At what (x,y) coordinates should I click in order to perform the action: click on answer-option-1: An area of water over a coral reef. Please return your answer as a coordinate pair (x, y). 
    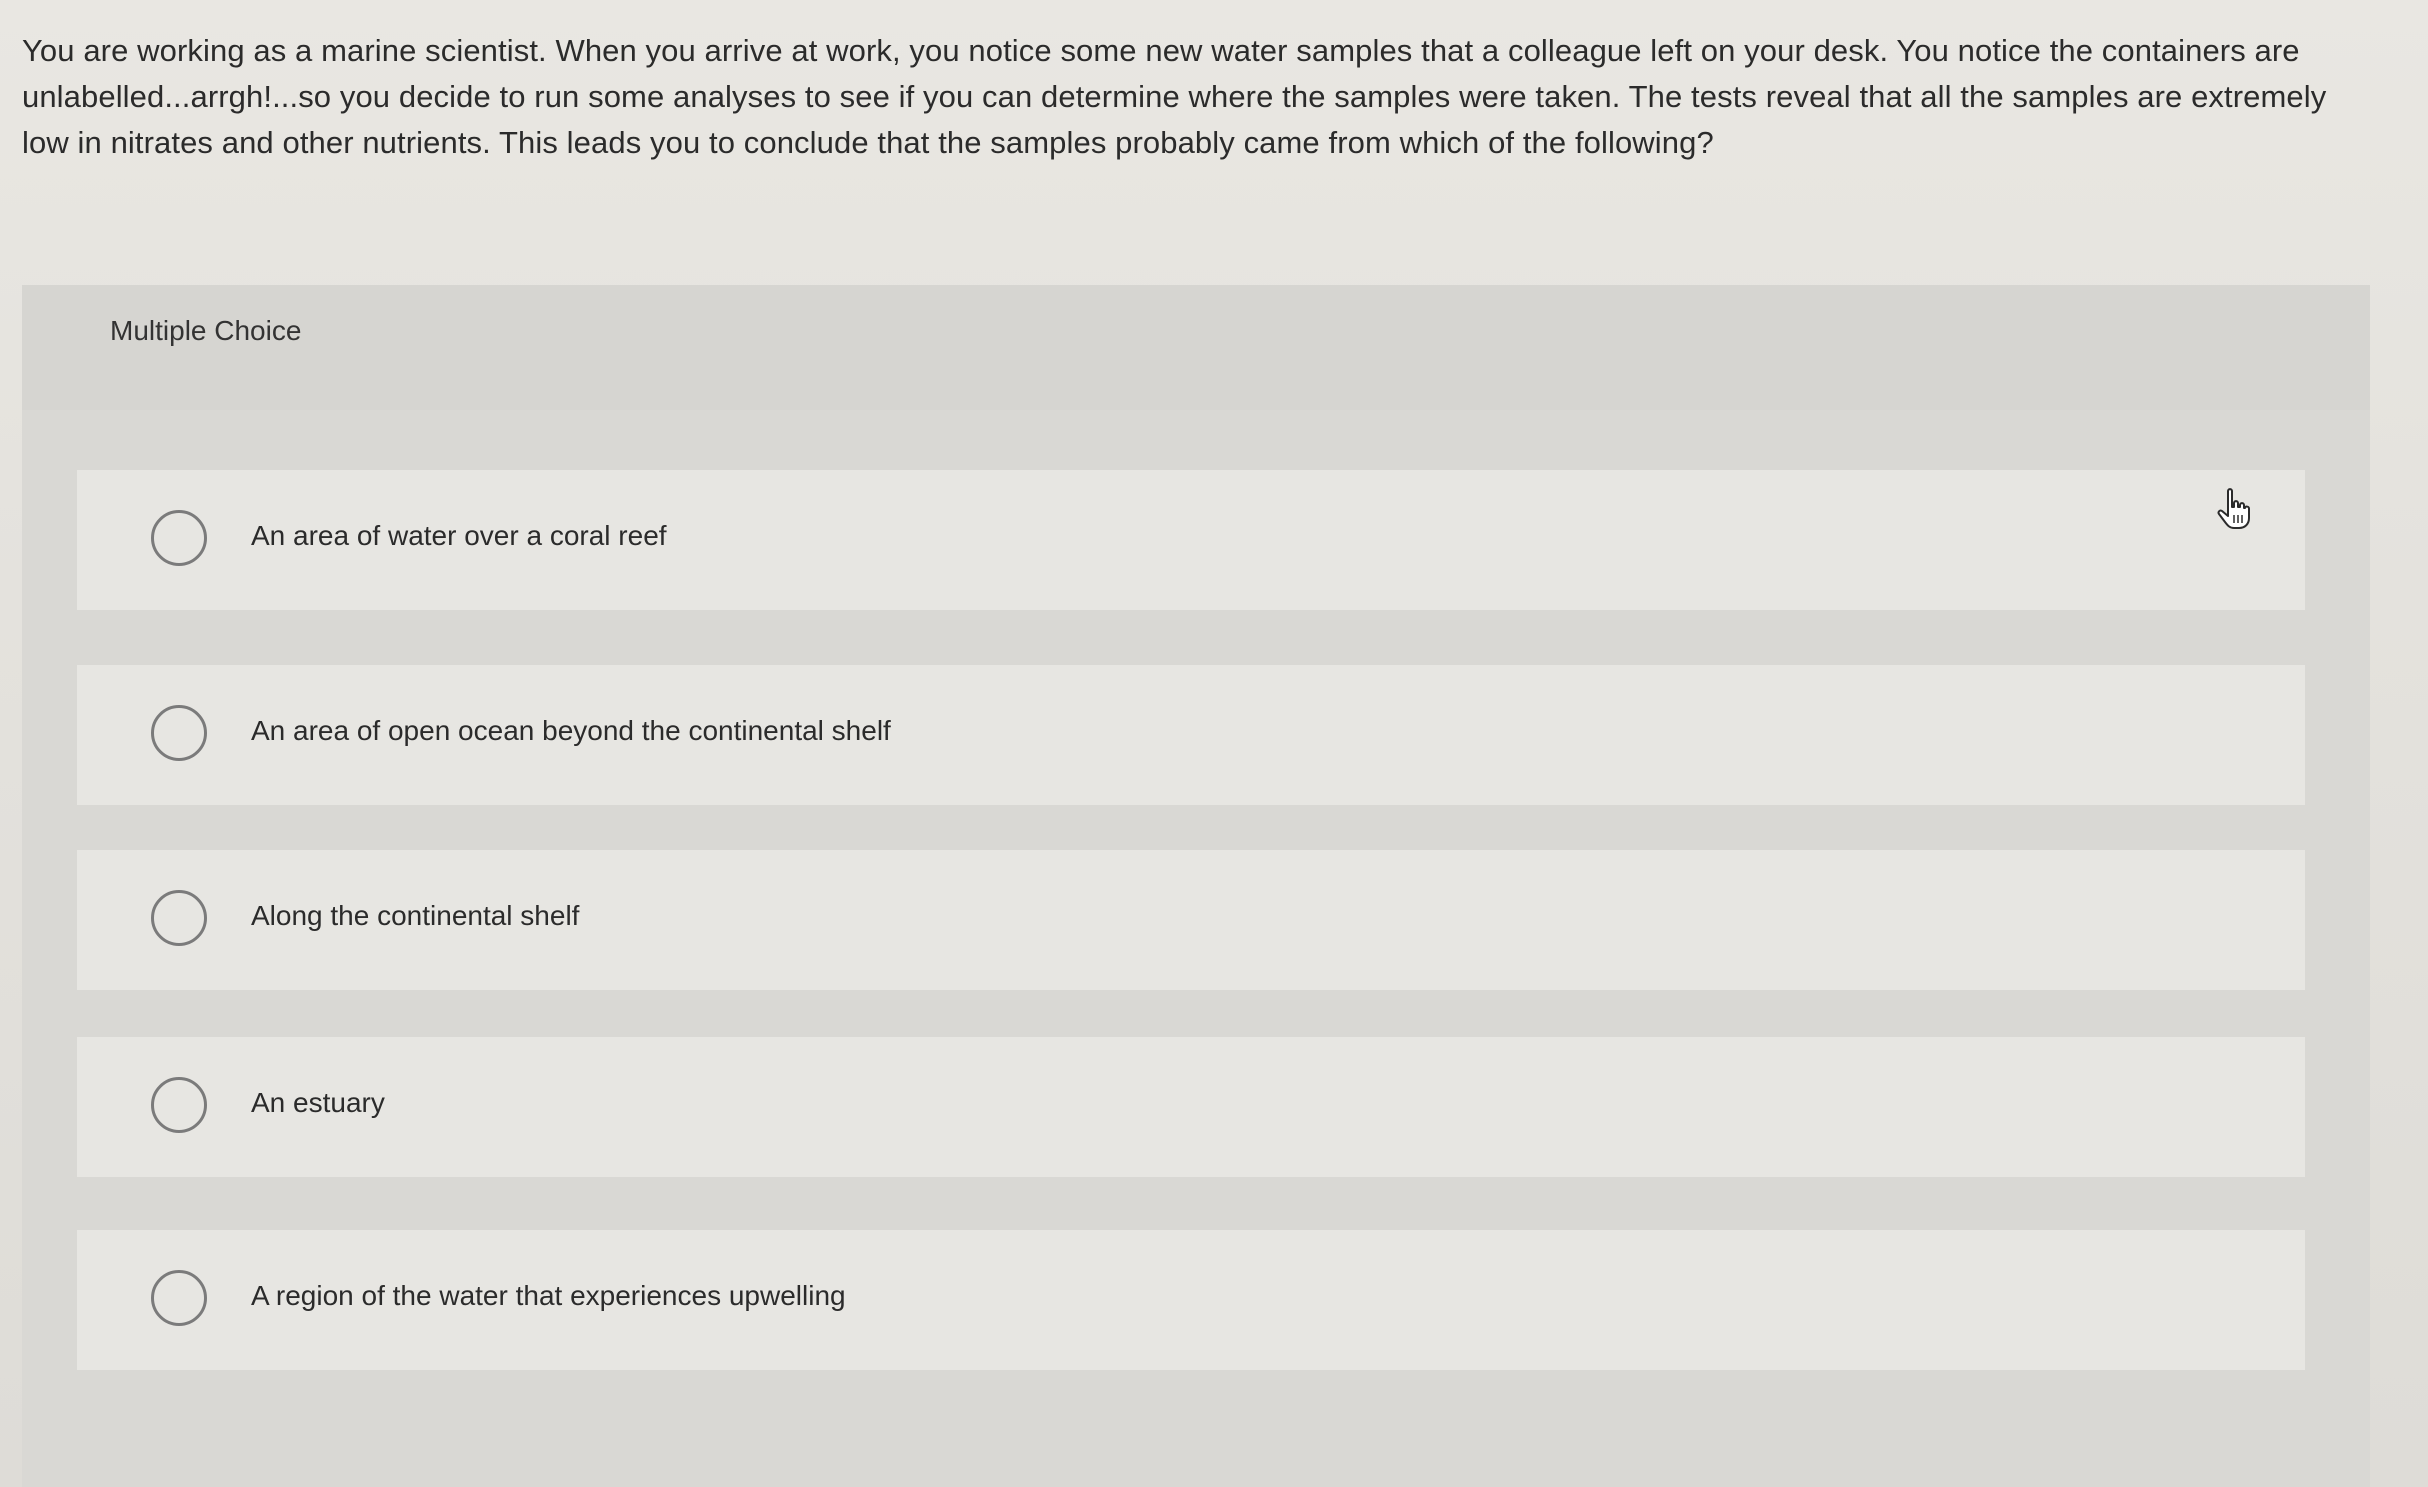
    Looking at the image, I should click on (1191, 540).